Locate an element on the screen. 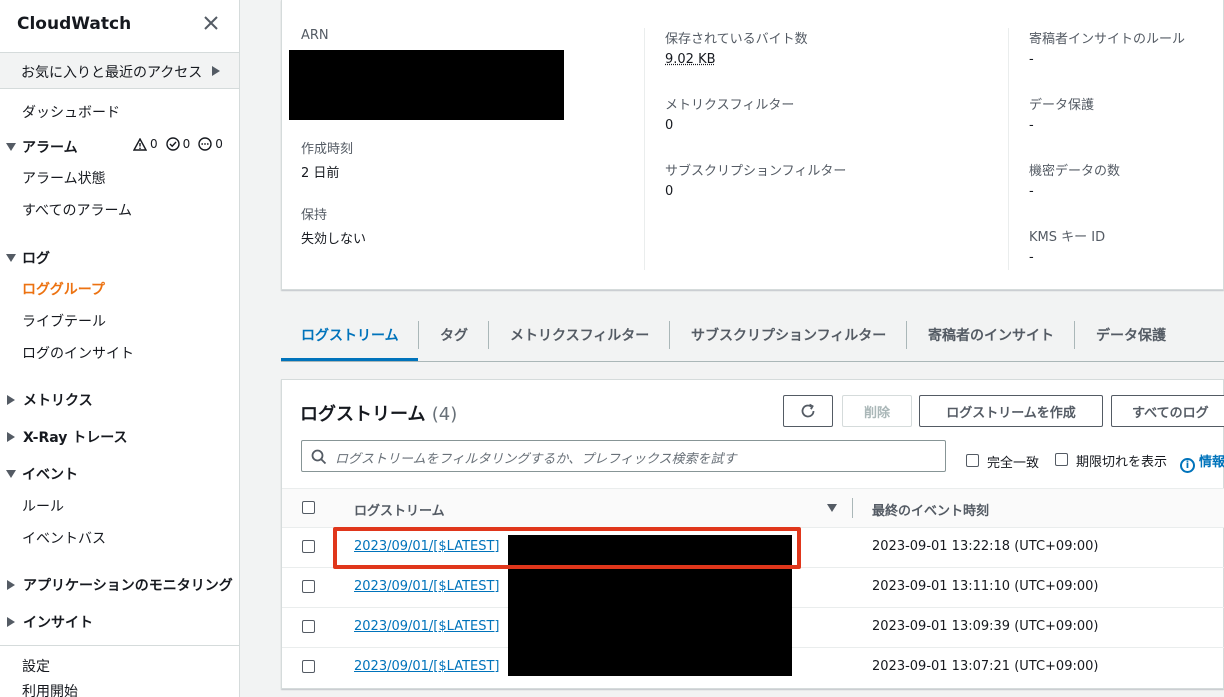  contributor-rules-value: - is located at coordinates (1031, 59).